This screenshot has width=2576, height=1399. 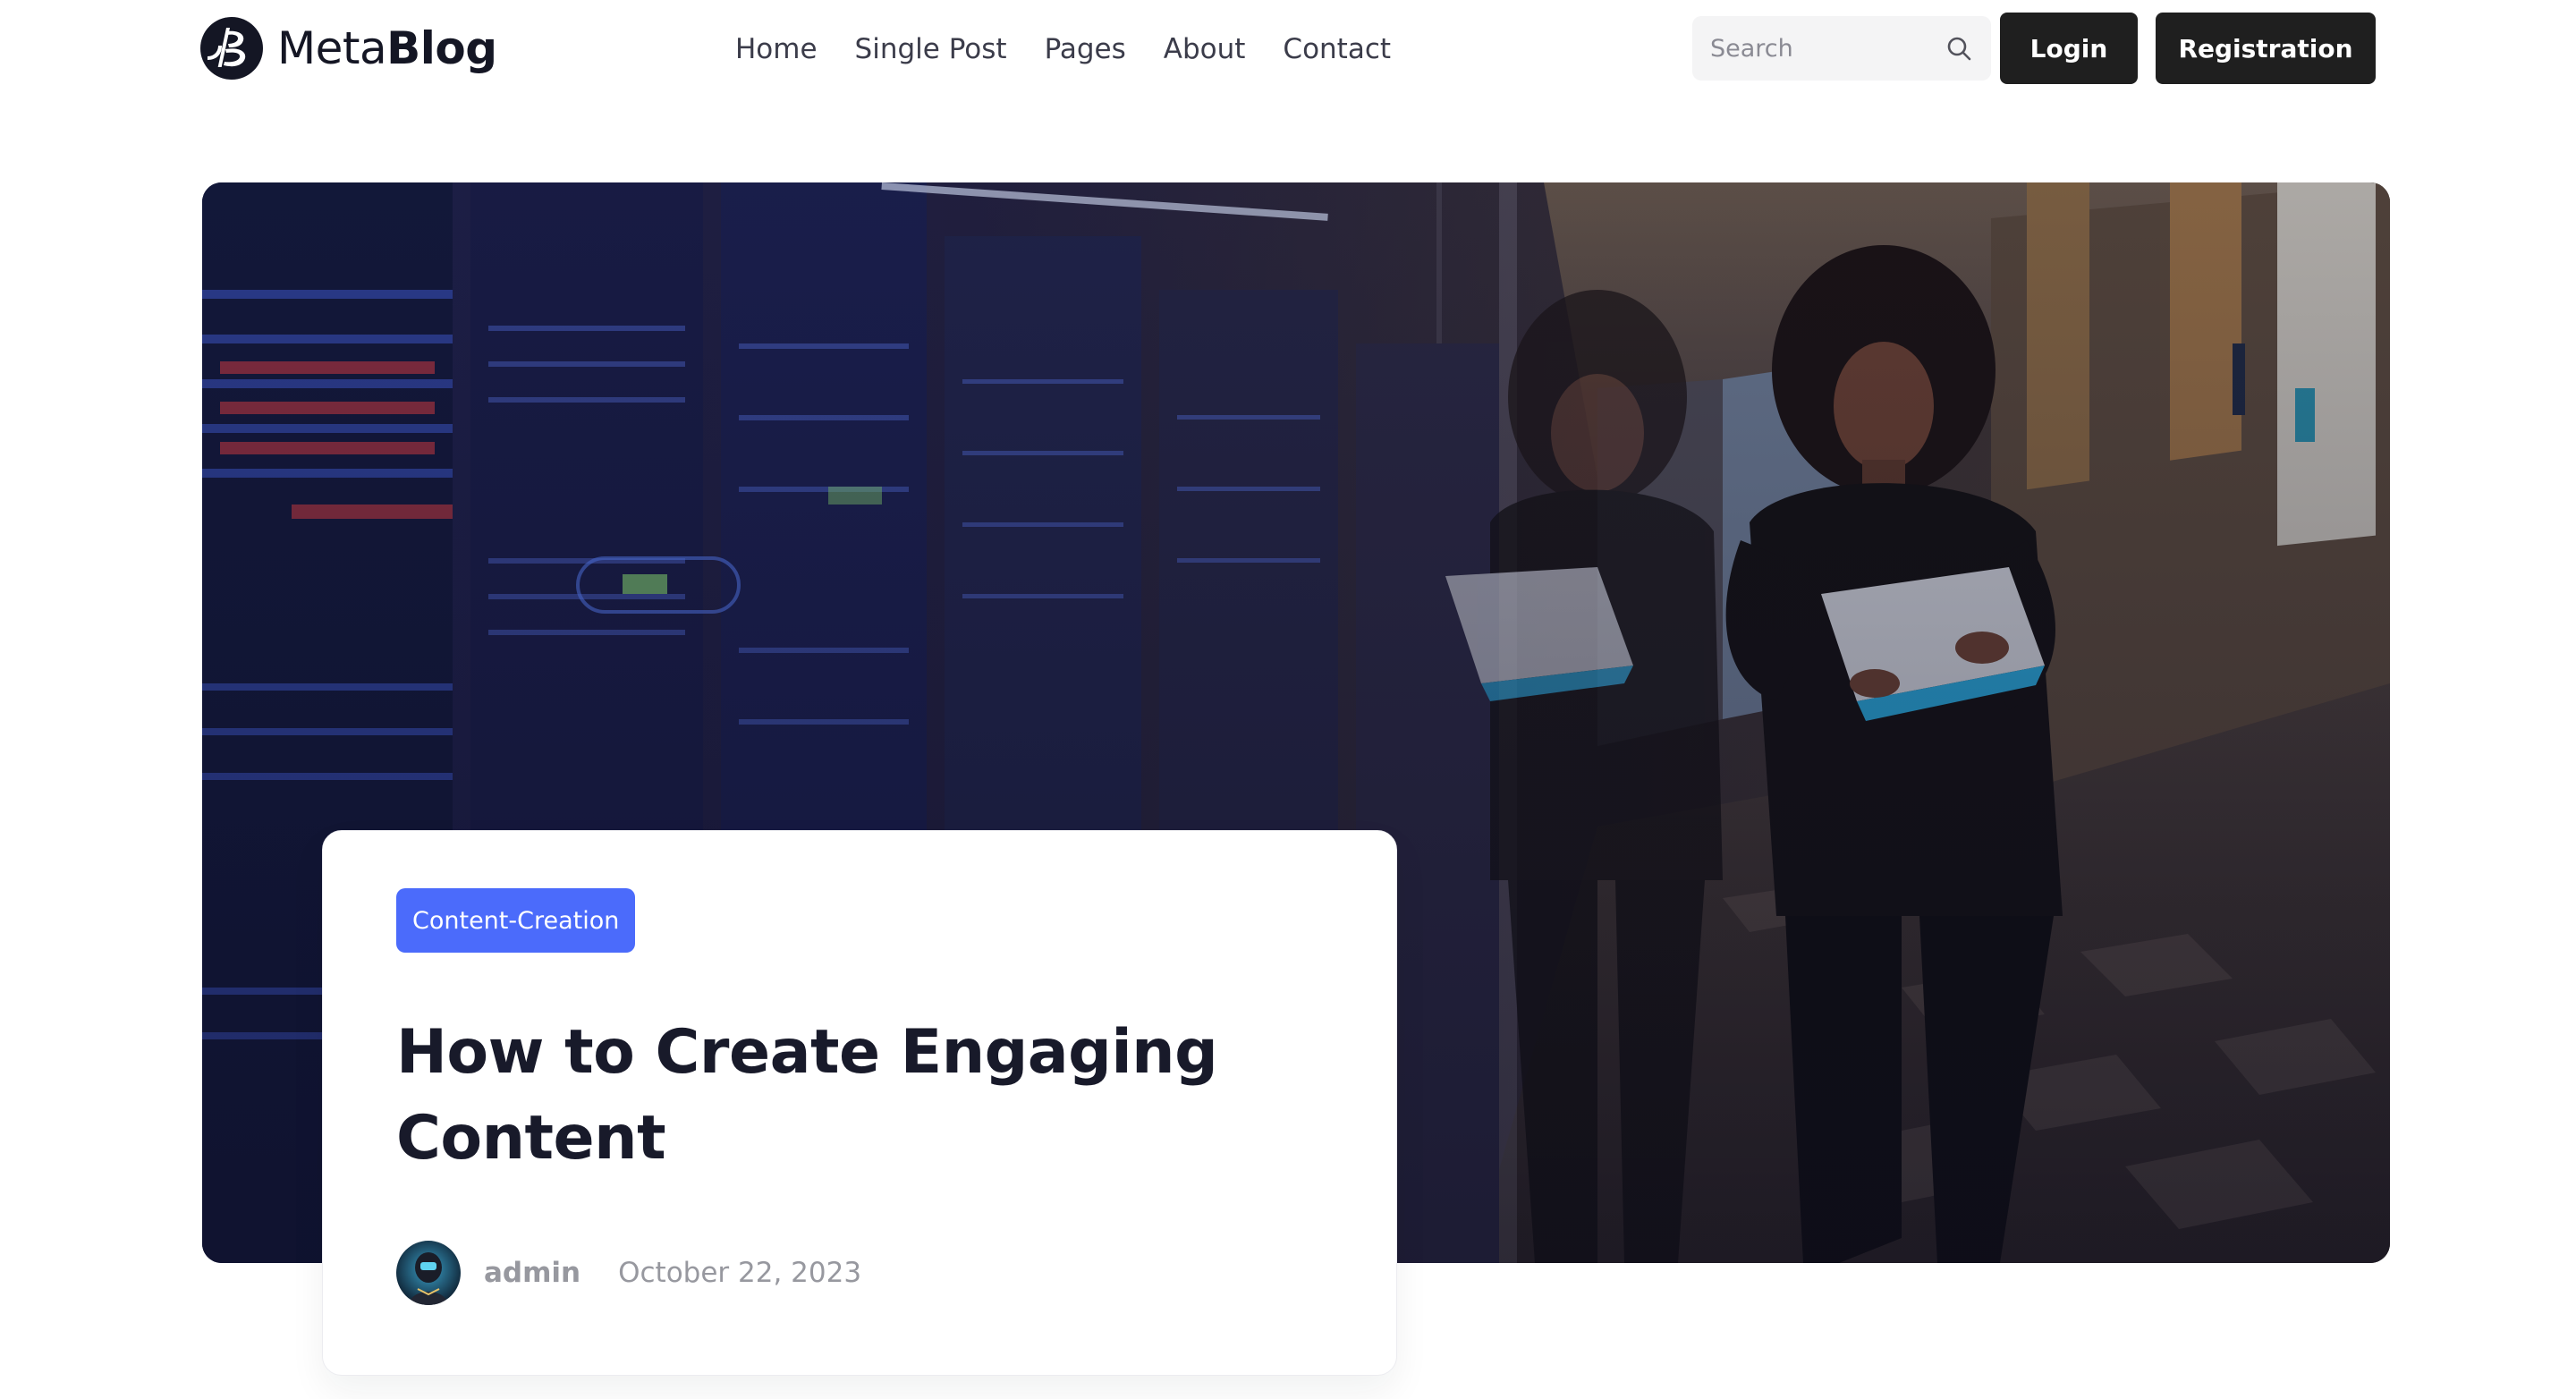 I want to click on logo-text: MetaBlog, so click(x=387, y=48).